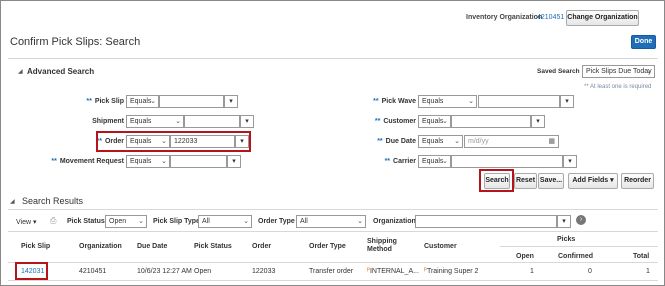  Describe the element at coordinates (142, 101) in the screenshot. I see `pick-slip-operator: Equals ⌄` at that location.